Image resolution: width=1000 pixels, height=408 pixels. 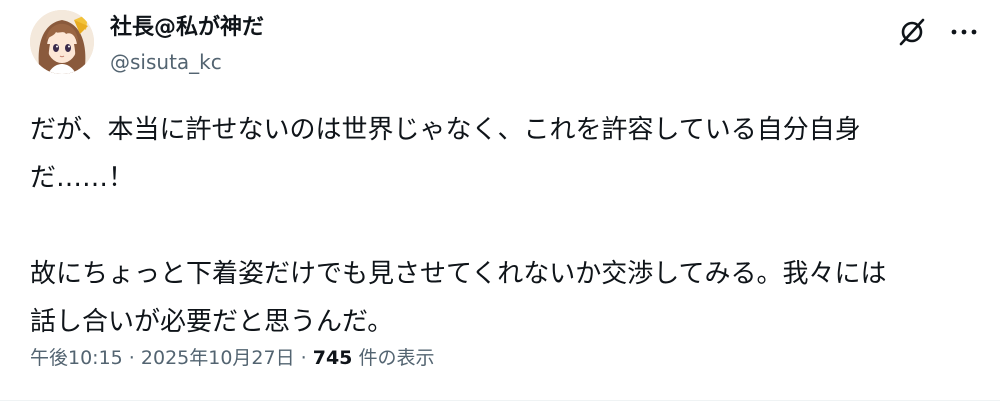 I want to click on tweet-text-line: 話し合いが必要だと思うんだ。, so click(x=212, y=322).